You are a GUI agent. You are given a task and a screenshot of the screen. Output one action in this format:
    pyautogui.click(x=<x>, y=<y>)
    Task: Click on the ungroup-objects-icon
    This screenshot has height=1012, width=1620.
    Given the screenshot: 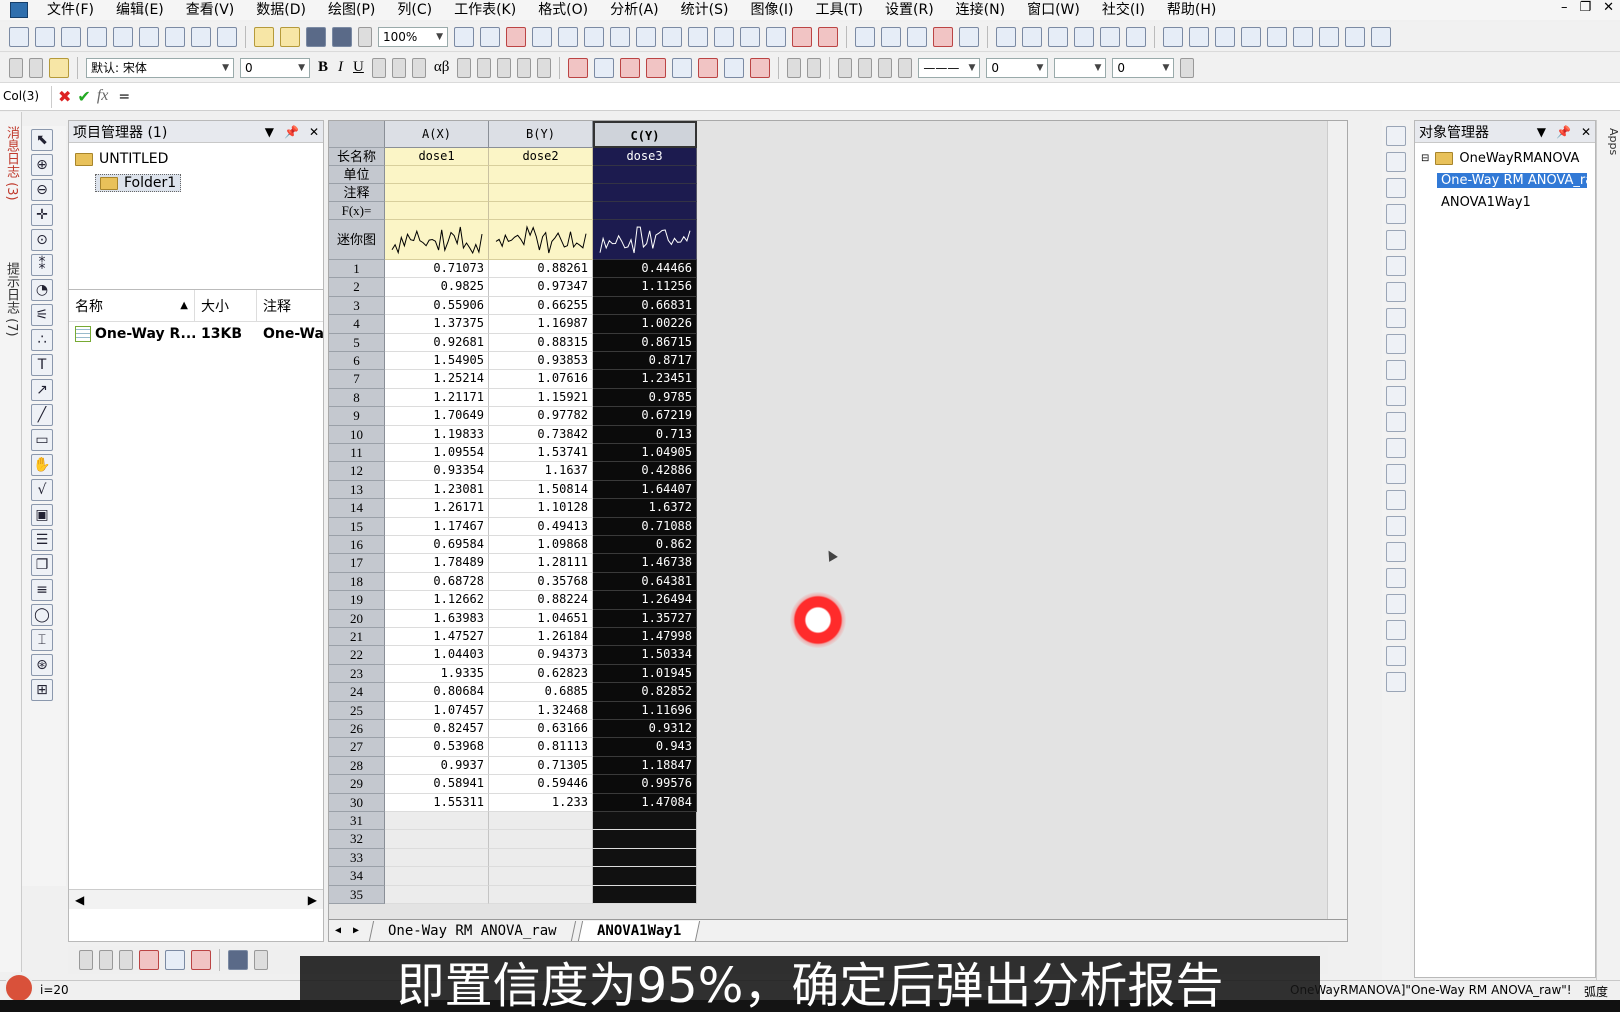 What is the action you would take?
    pyautogui.click(x=1396, y=500)
    